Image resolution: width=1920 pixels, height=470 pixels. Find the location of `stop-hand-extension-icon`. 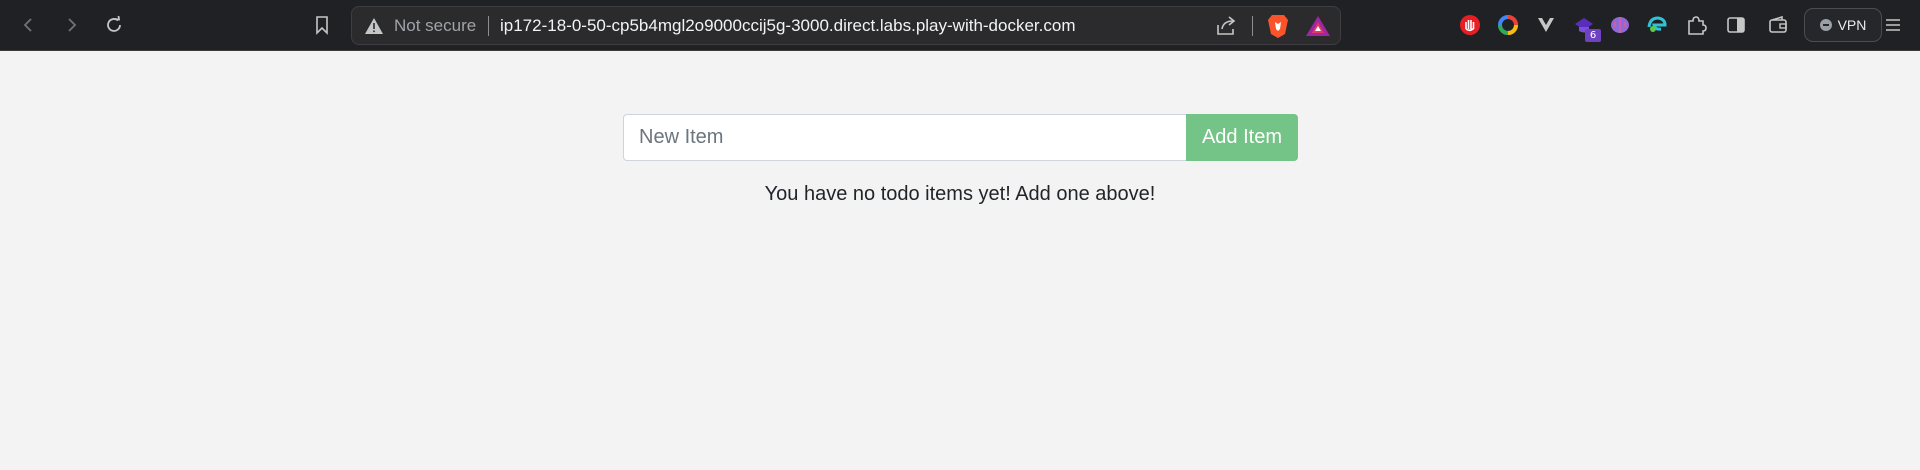

stop-hand-extension-icon is located at coordinates (1470, 25).